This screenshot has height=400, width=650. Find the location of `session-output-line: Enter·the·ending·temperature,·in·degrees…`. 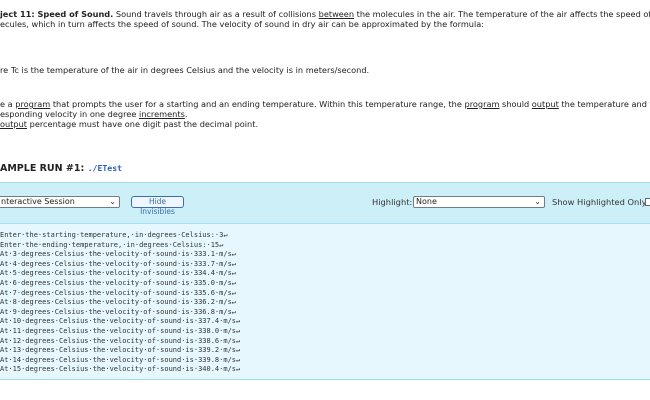

session-output-line: Enter·the·ending·temperature,·in·degrees… is located at coordinates (112, 244).